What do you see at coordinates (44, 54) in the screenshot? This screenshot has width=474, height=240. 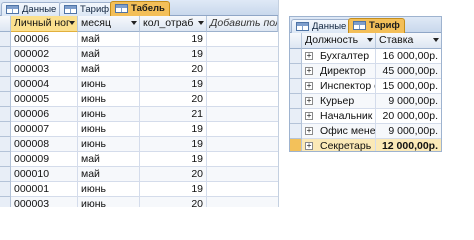 I see `personal-no-cell: 000002` at bounding box center [44, 54].